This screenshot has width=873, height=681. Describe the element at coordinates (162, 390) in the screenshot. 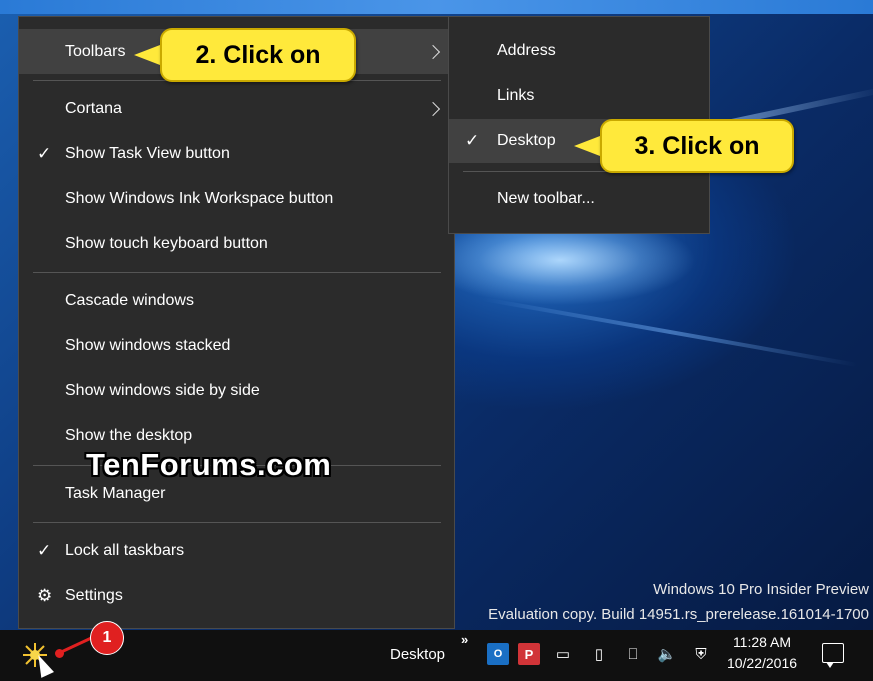

I see `menu-item-label: Show windows side by side` at that location.